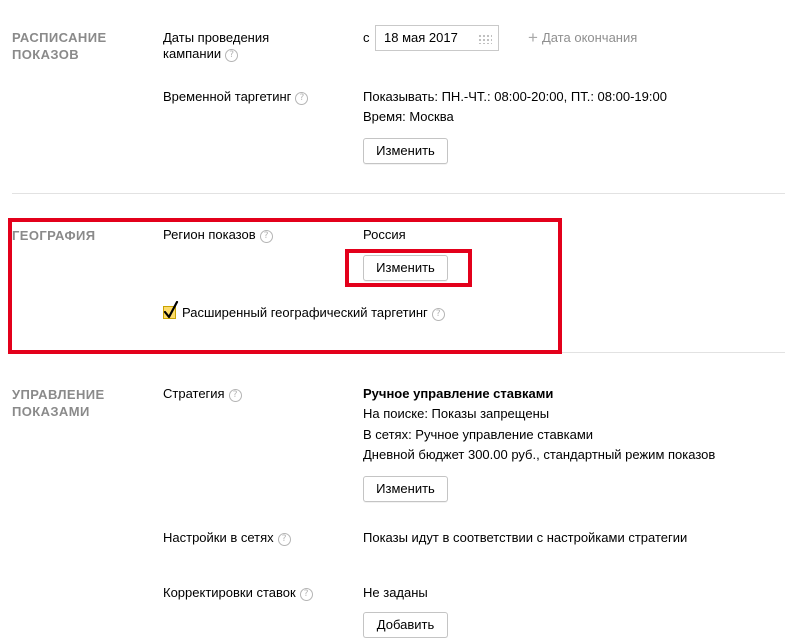 This screenshot has height=638, width=785. Describe the element at coordinates (456, 413) in the screenshot. I see `strategy-search: На поиске: Показы запрещены` at that location.